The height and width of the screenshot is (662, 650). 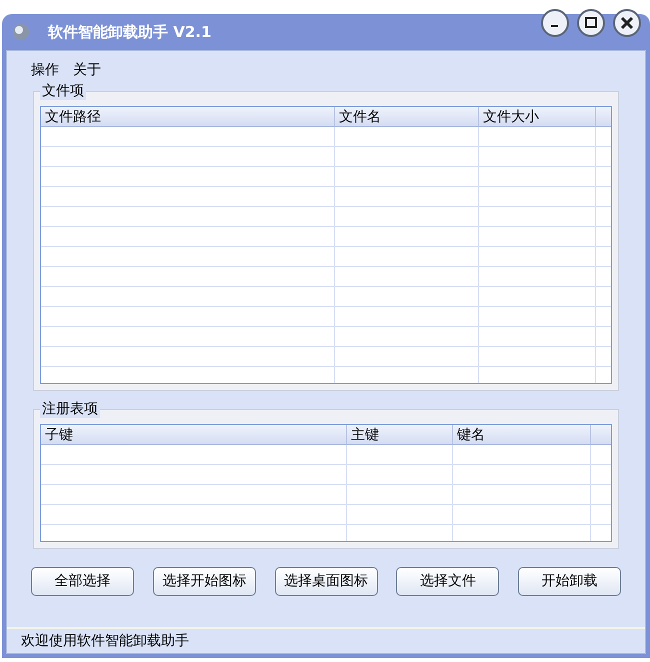 What do you see at coordinates (82, 581) in the screenshot?
I see `action-button: 全部选择` at bounding box center [82, 581].